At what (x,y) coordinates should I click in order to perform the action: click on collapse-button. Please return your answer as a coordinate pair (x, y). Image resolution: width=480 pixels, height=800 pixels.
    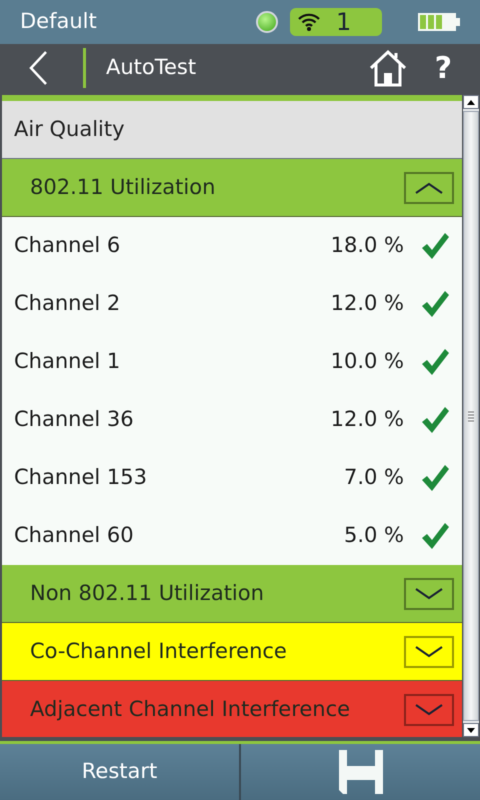
    Looking at the image, I should click on (429, 188).